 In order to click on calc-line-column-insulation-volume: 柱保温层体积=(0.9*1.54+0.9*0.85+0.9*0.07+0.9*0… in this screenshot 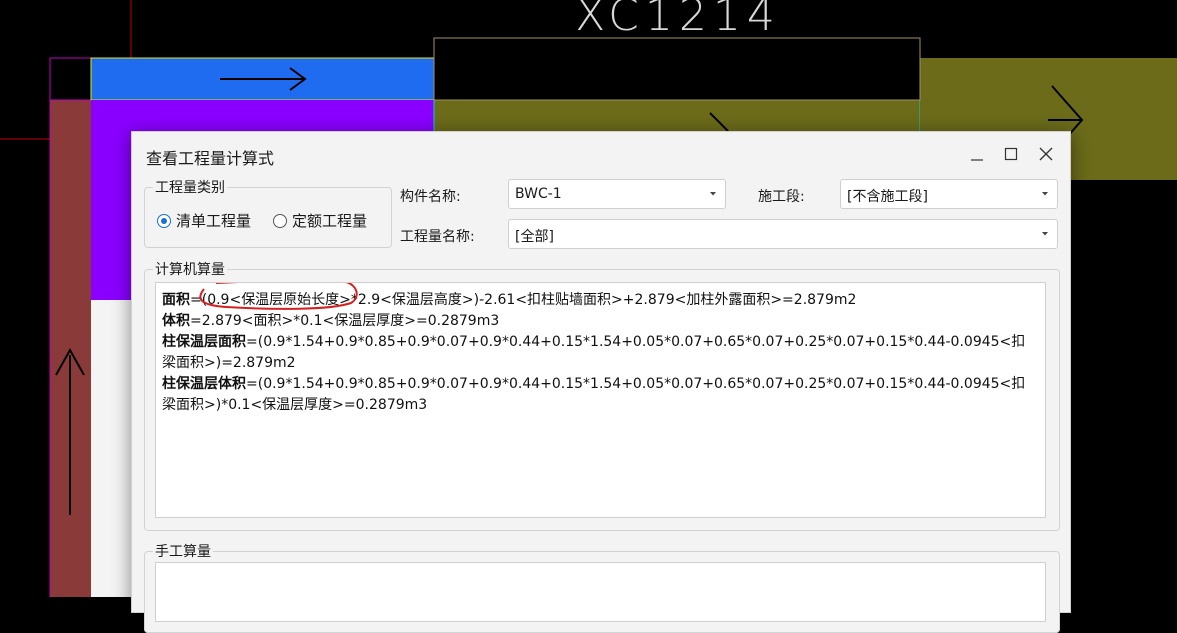, I will do `click(594, 394)`.